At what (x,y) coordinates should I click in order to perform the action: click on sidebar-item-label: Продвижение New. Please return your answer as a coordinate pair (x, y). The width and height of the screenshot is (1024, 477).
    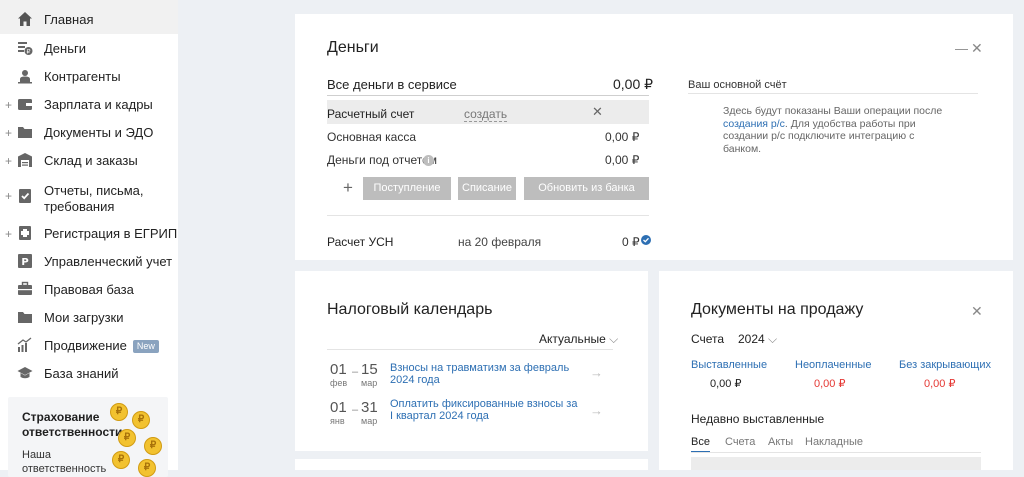
    Looking at the image, I should click on (101, 346).